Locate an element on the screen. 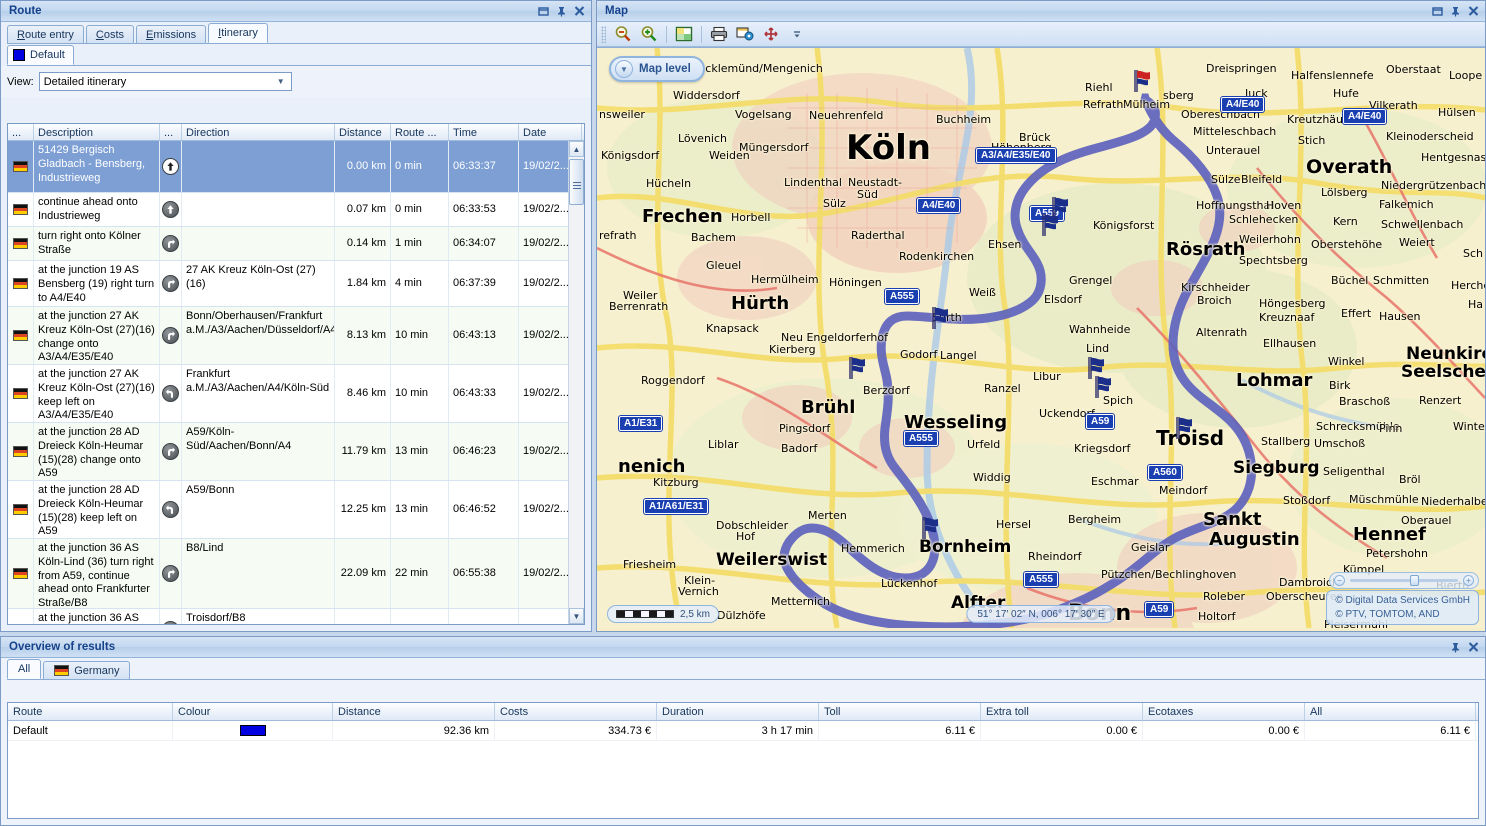 The width and height of the screenshot is (1486, 826). tab-route-entry: Route entry is located at coordinates (45, 34).